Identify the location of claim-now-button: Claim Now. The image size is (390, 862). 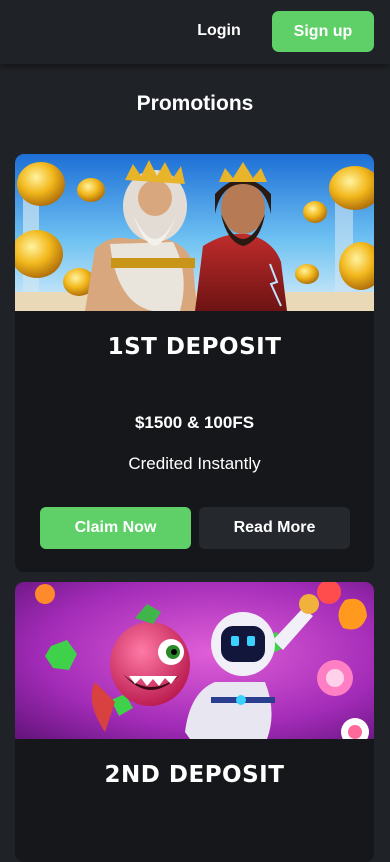
(115, 528).